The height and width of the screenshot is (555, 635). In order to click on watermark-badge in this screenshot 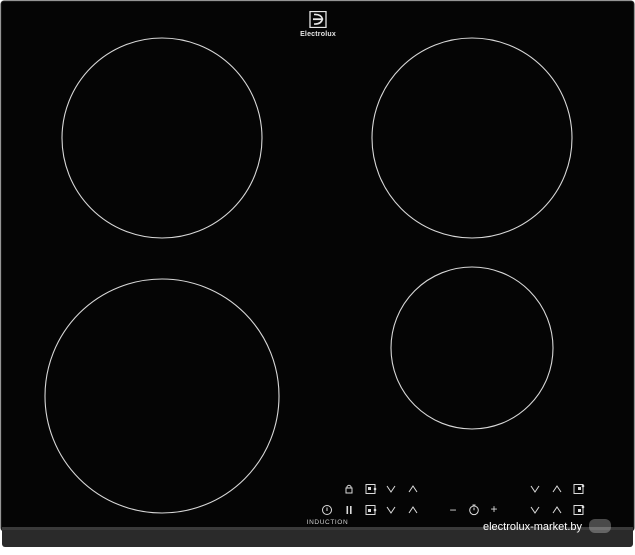, I will do `click(600, 526)`.